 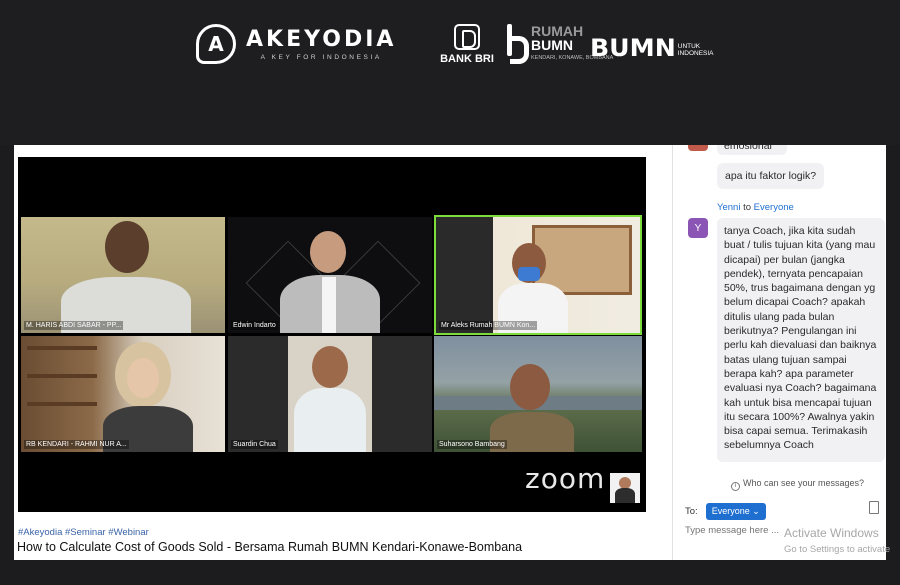 I want to click on akeyodia-logo: A AKEYODIA A KEY FOR INDONESIA, so click(x=296, y=44).